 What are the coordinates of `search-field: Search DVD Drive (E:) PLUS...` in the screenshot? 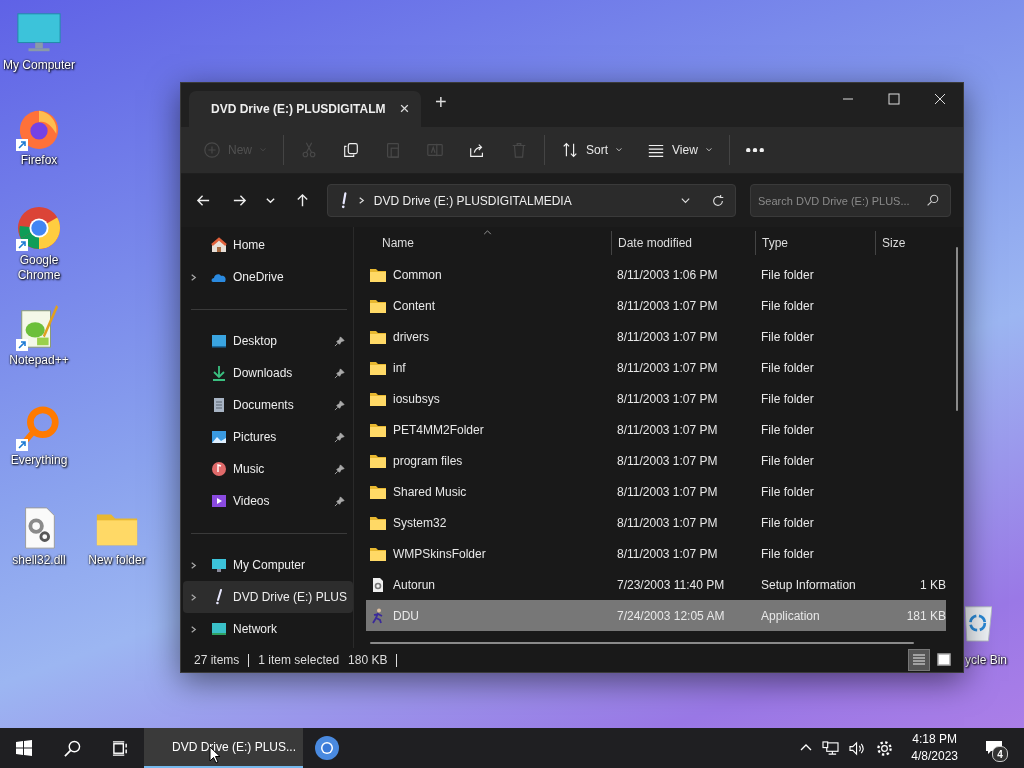 It's located at (851, 200).